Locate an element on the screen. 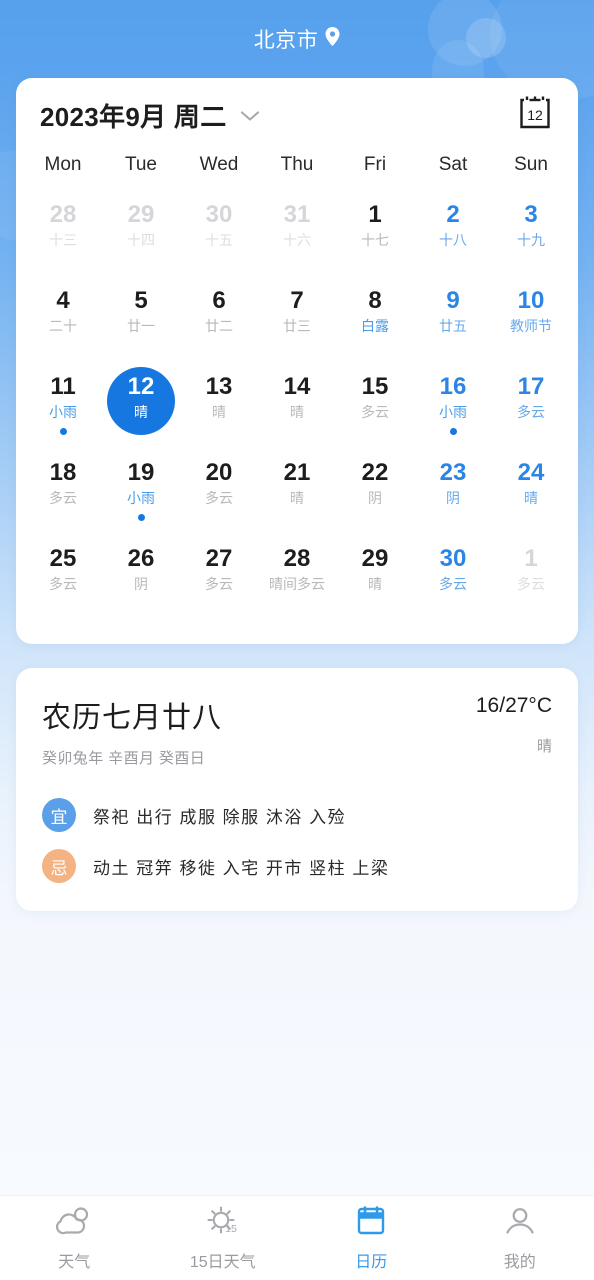 The image size is (594, 1280). calendar-day-7: 7 廿三 is located at coordinates (297, 321).